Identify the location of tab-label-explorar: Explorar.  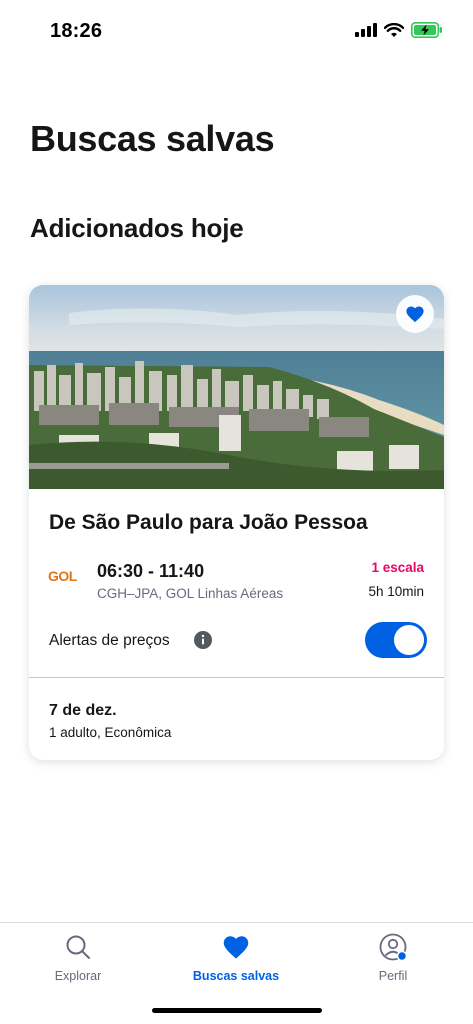
(78, 976).